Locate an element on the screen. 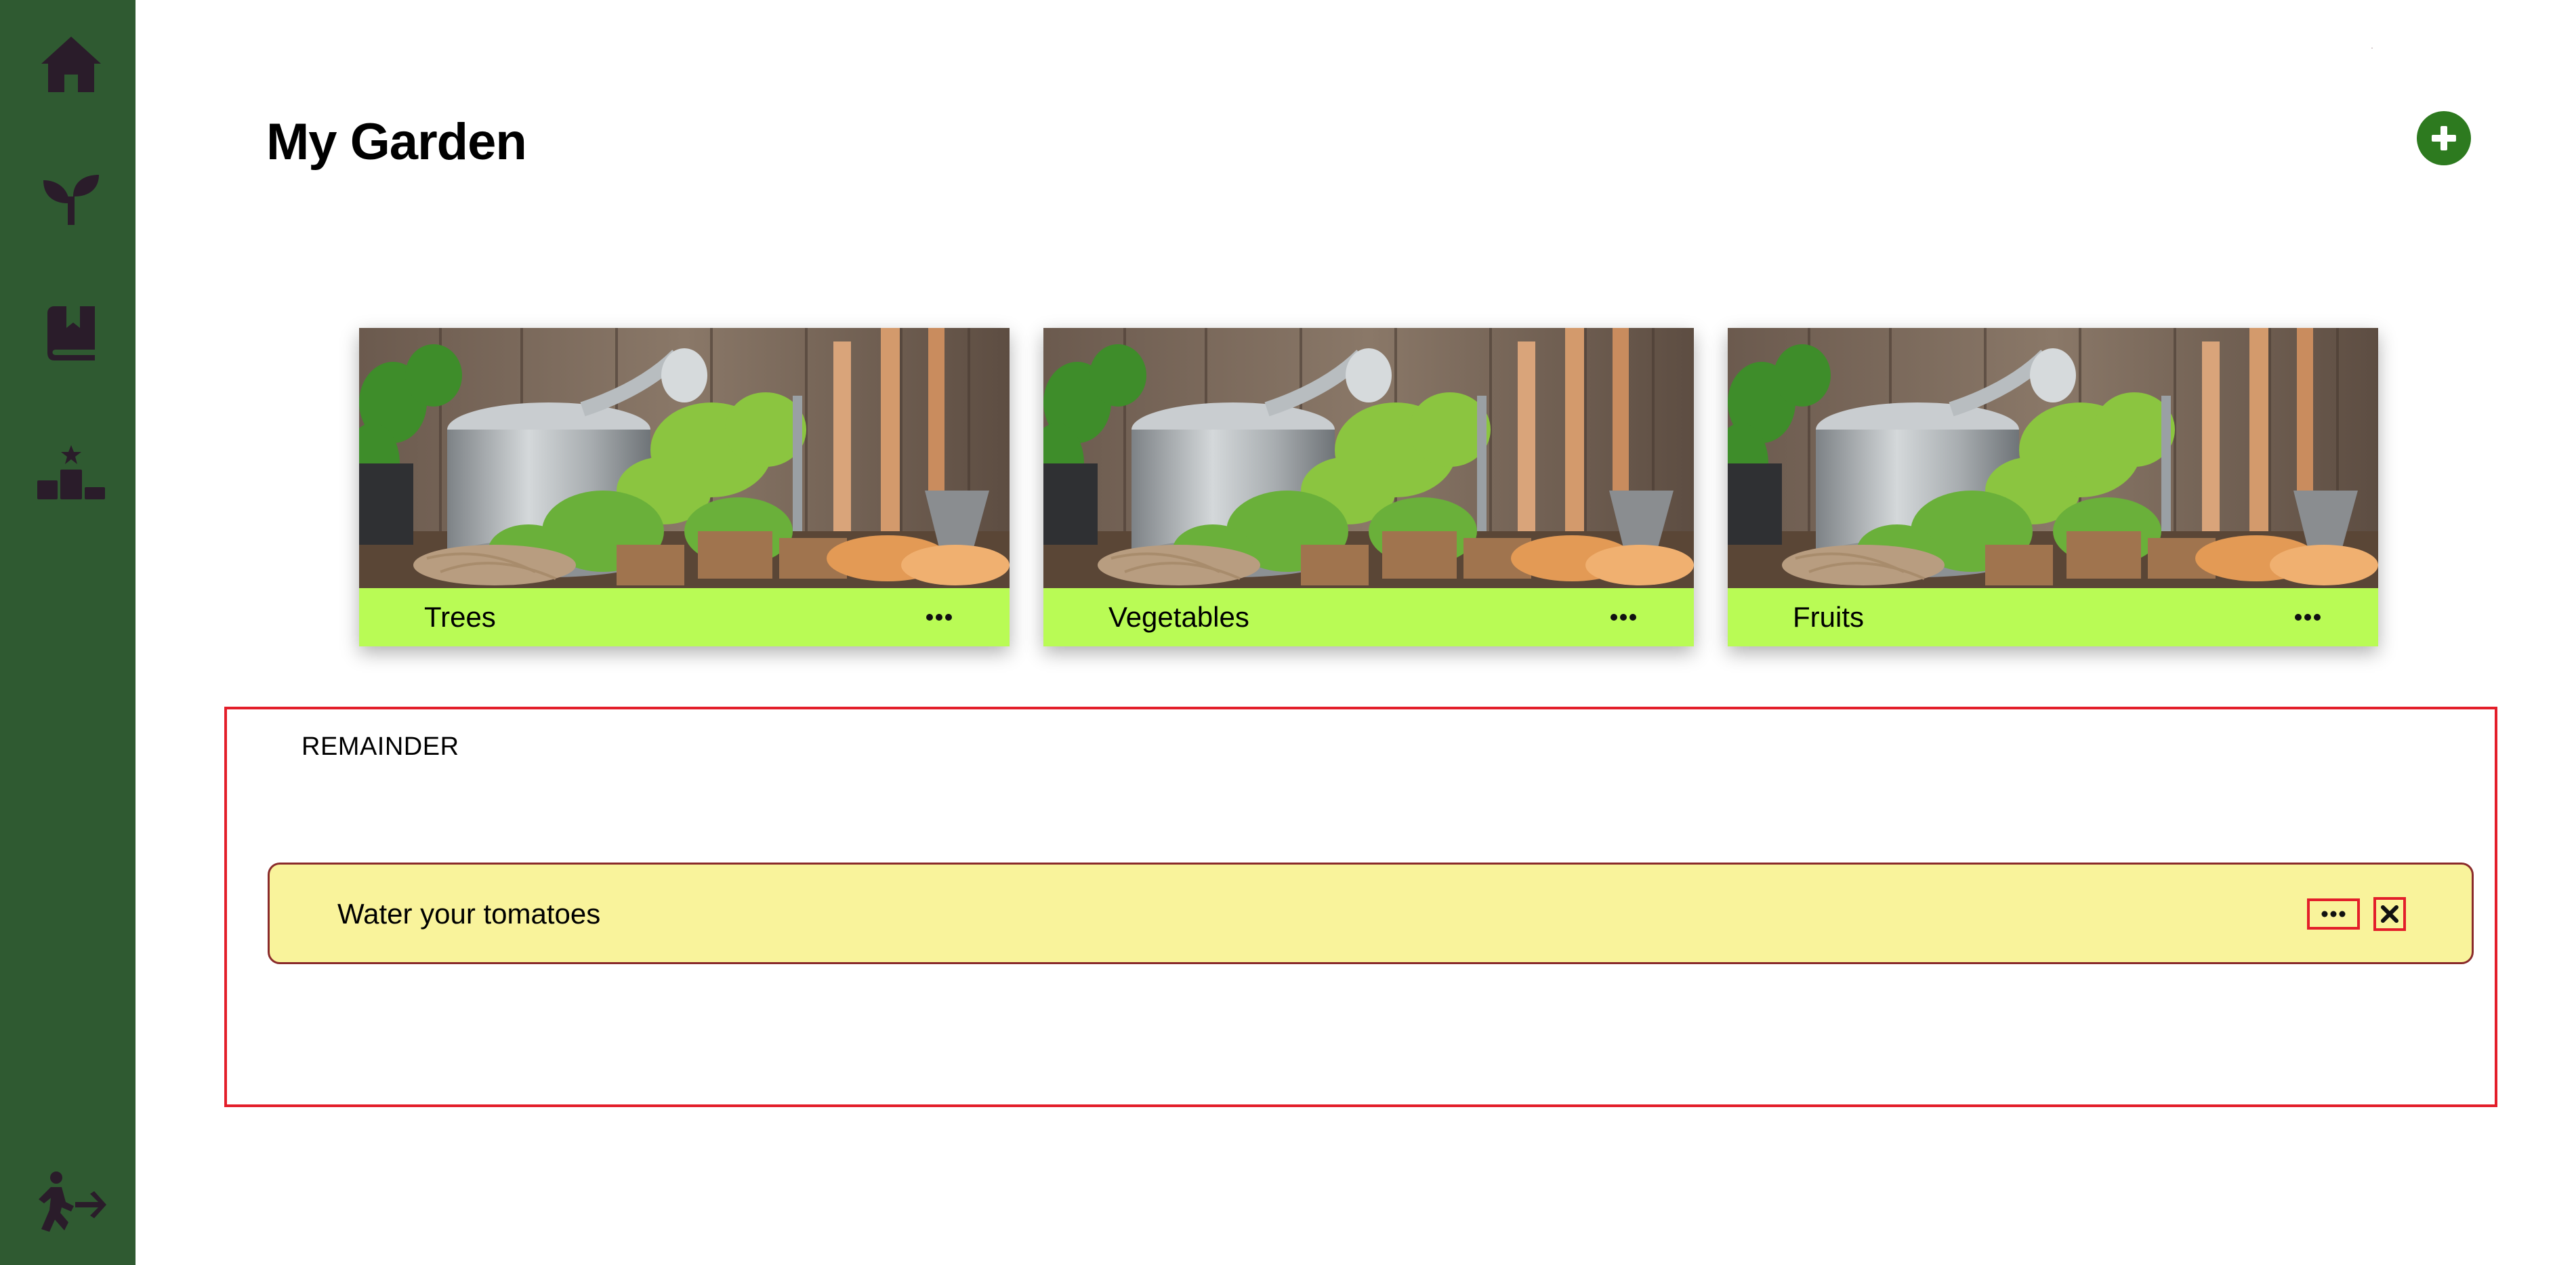 The height and width of the screenshot is (1265, 2576). card-label: Fruits is located at coordinates (1828, 617).